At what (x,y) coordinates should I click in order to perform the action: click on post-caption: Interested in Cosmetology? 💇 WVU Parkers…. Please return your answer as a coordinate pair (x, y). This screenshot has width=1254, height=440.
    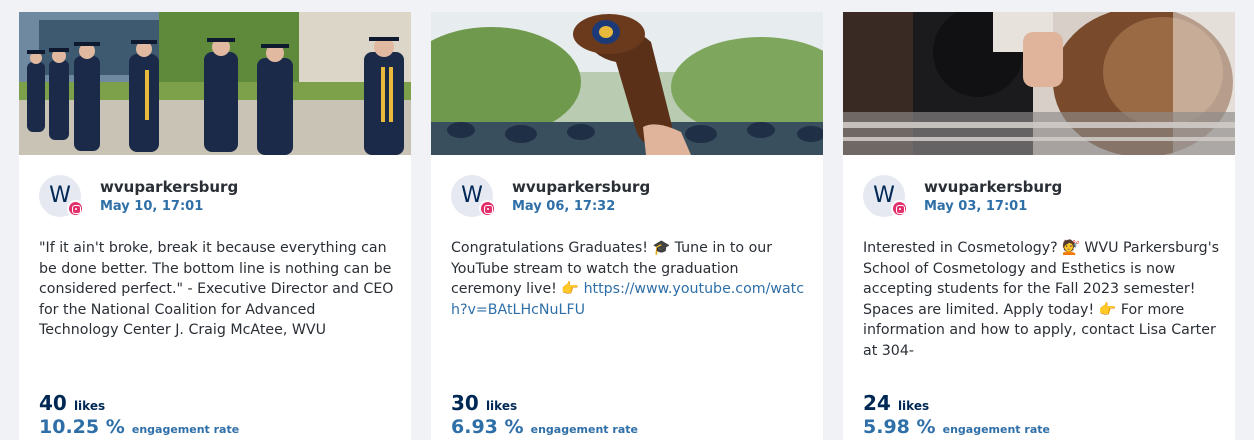
    Looking at the image, I should click on (1041, 299).